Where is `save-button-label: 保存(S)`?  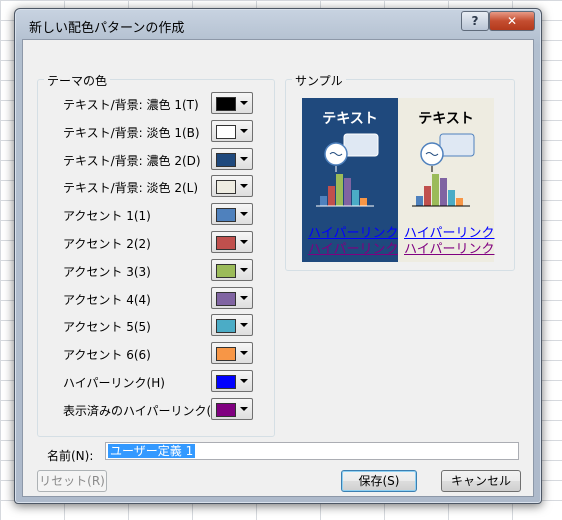 save-button-label: 保存(S) is located at coordinates (379, 481).